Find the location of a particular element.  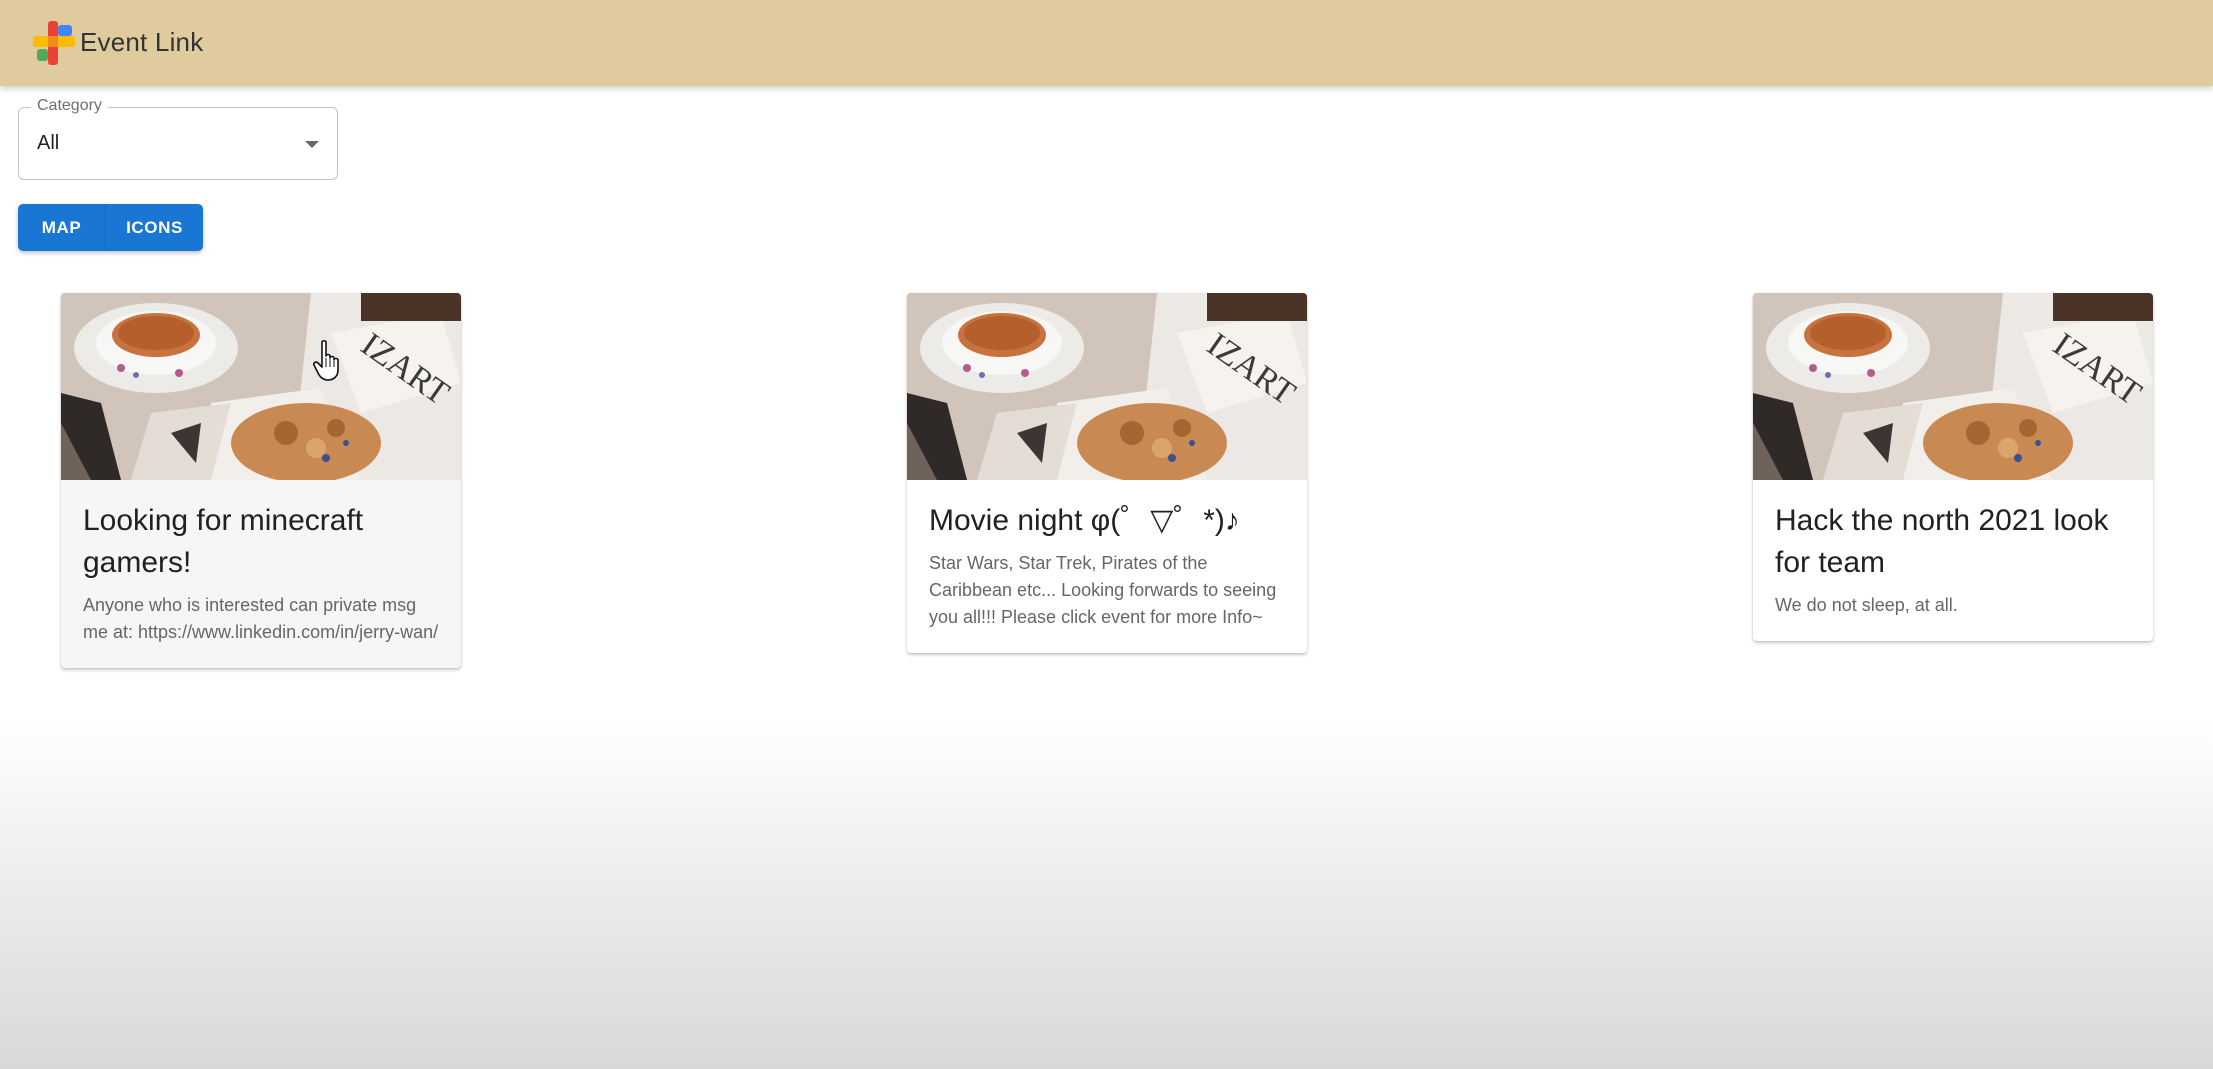

icons-button: ICONS is located at coordinates (154, 227).